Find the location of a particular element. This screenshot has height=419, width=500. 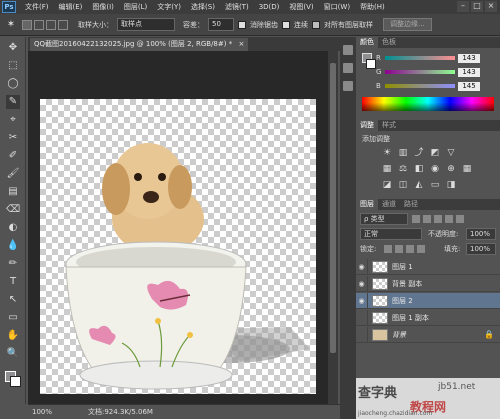

properties-panel-icon is located at coordinates (348, 68).